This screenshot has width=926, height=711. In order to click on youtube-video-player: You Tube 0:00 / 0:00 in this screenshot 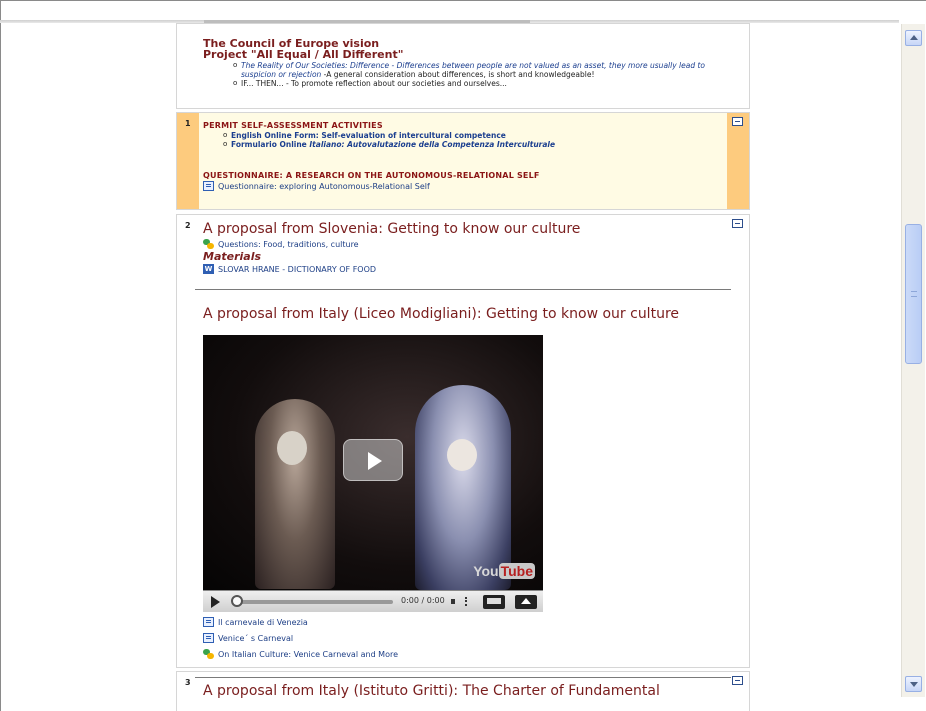, I will do `click(373, 473)`.